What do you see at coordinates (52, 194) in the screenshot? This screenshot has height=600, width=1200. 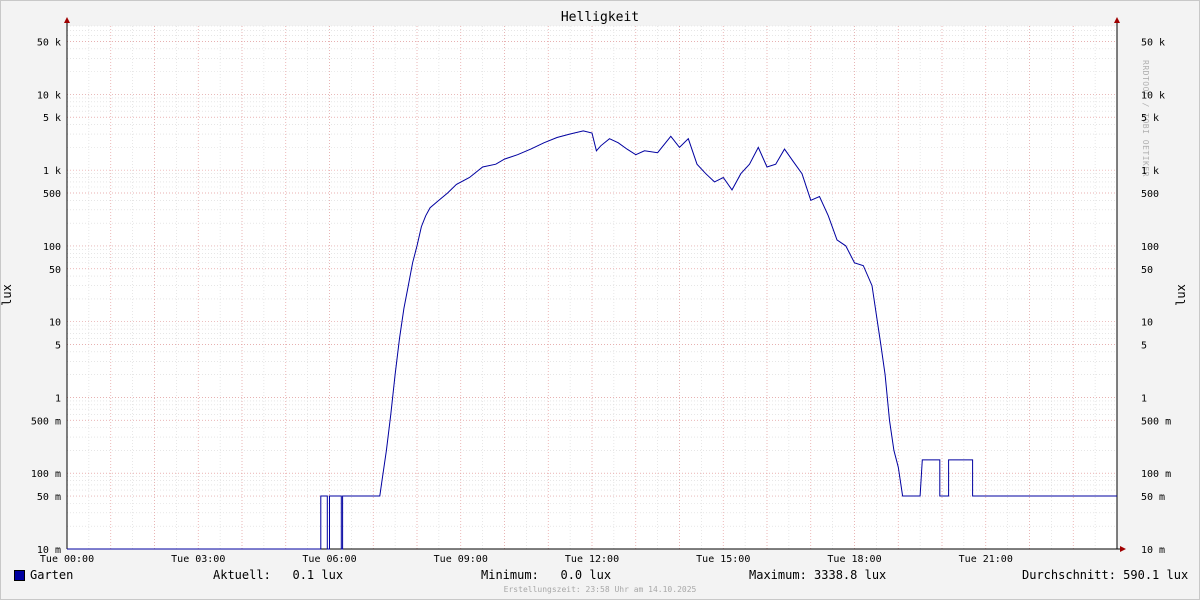 I see `y-tick-label-left: 500` at bounding box center [52, 194].